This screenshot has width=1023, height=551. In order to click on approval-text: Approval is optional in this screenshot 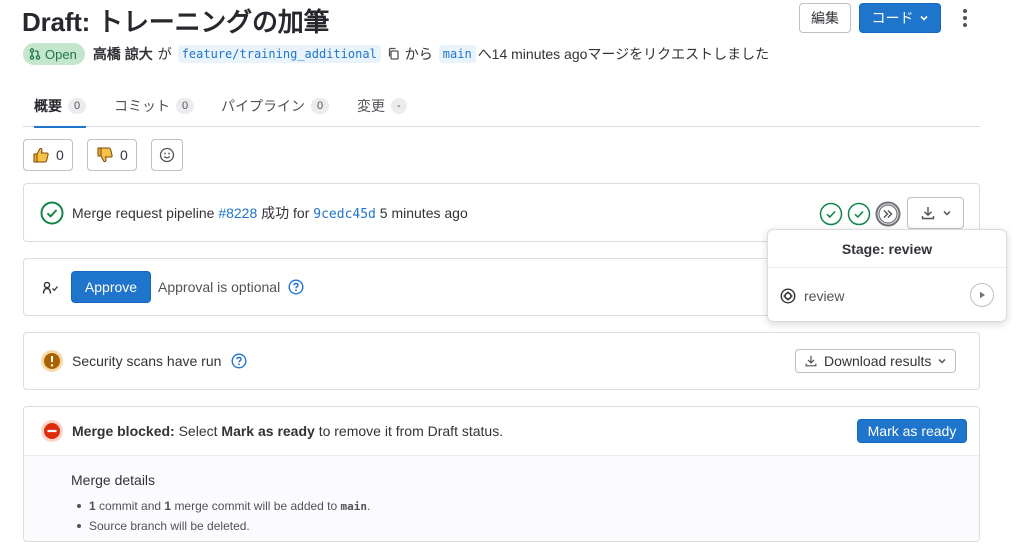, I will do `click(219, 287)`.